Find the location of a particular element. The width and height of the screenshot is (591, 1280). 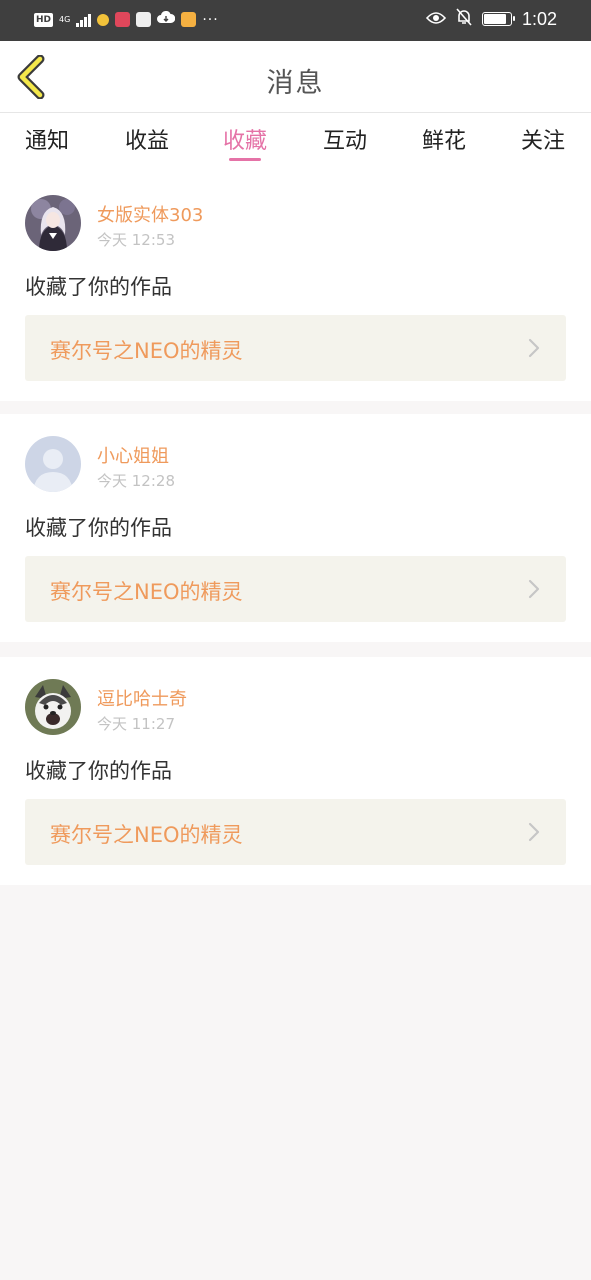

husky-avatar-icon is located at coordinates (53, 707).